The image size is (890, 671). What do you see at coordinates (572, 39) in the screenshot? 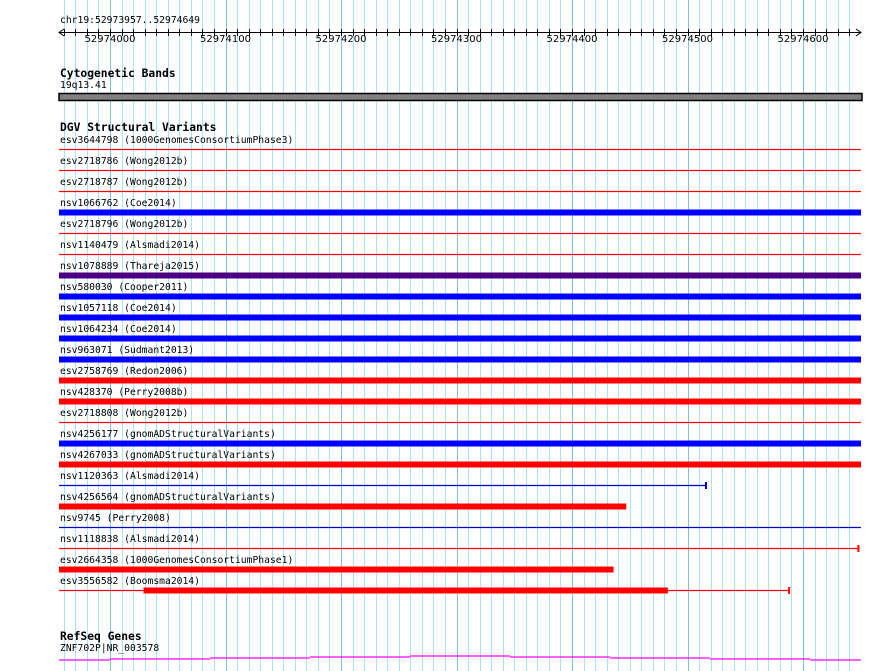
I see `ruler-tick-label: 52974400` at bounding box center [572, 39].